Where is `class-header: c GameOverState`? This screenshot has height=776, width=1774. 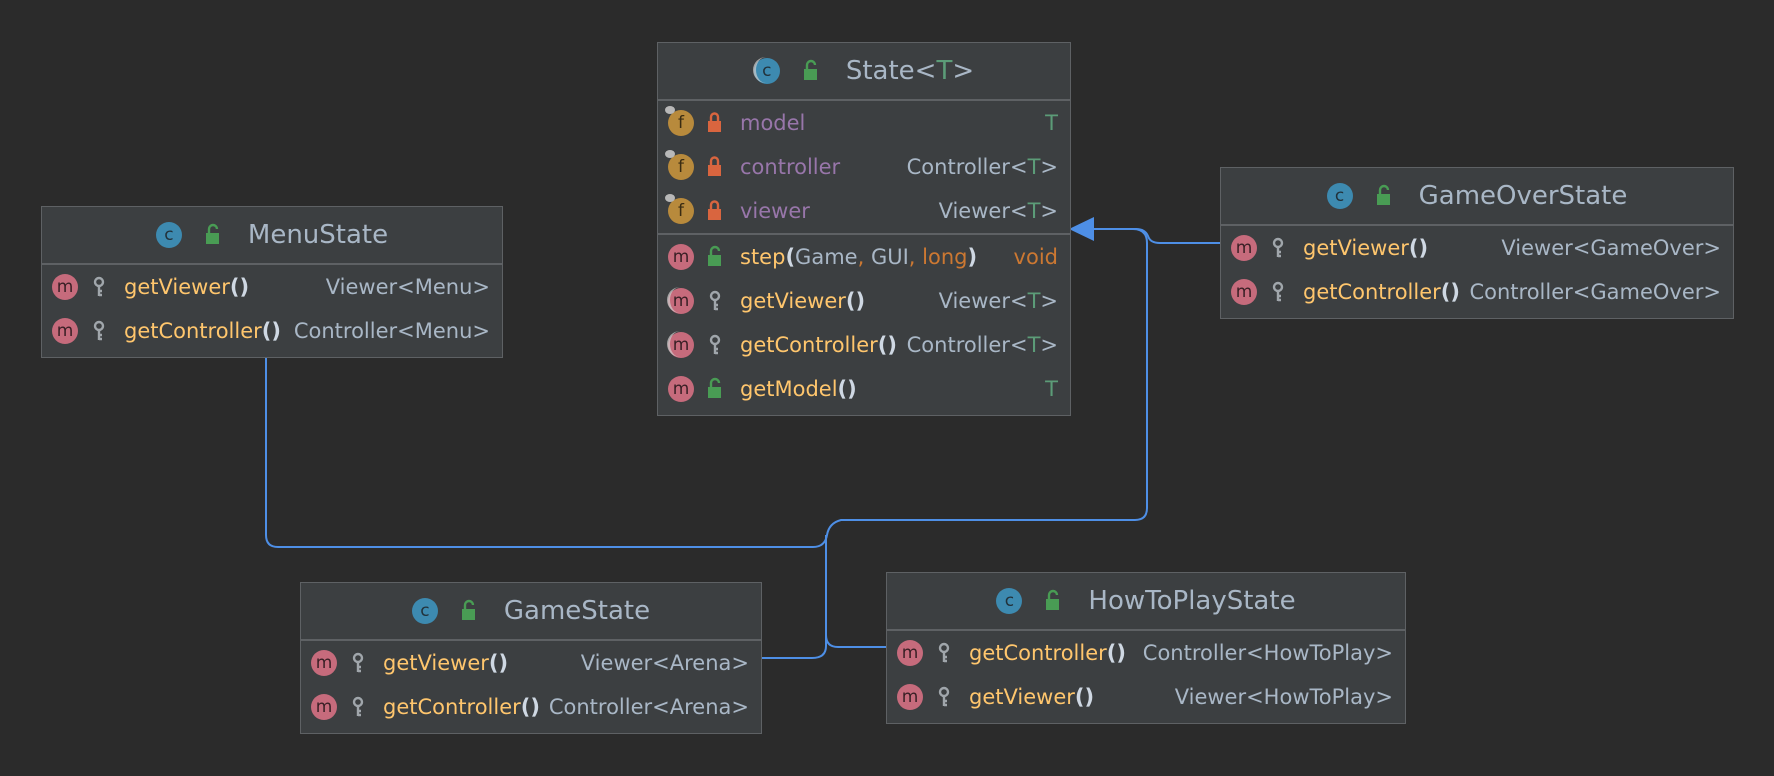 class-header: c GameOverState is located at coordinates (1477, 197).